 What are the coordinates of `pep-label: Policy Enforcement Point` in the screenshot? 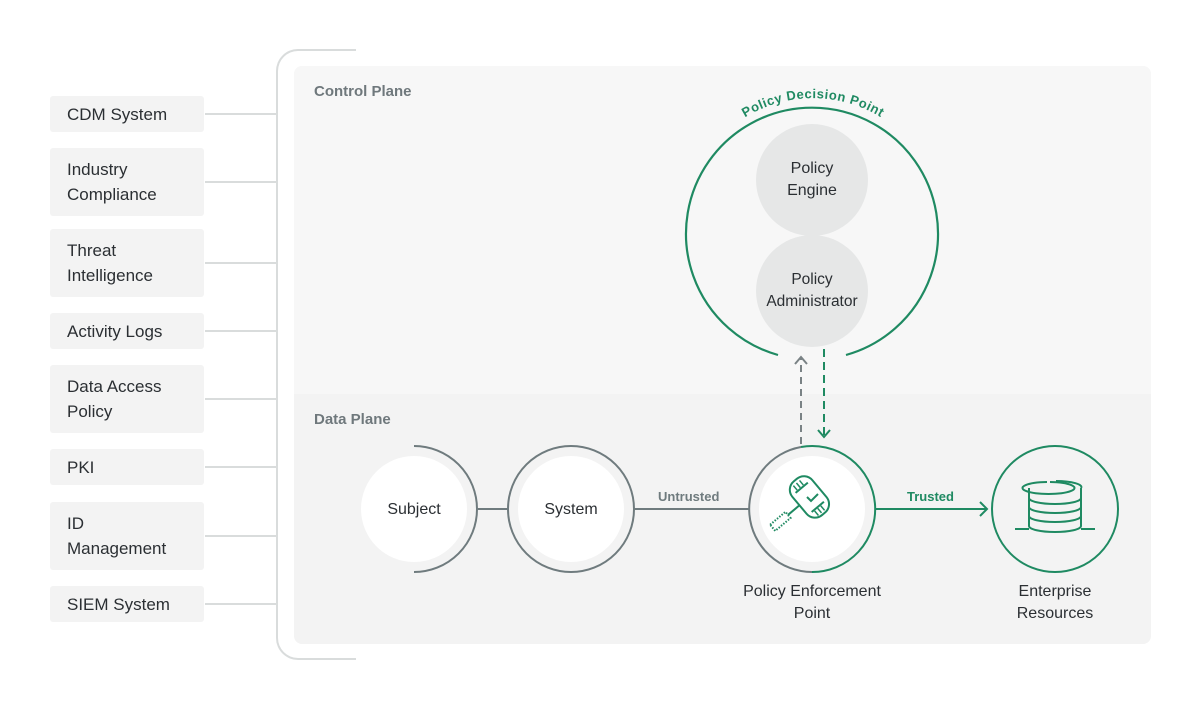 It's located at (812, 602).